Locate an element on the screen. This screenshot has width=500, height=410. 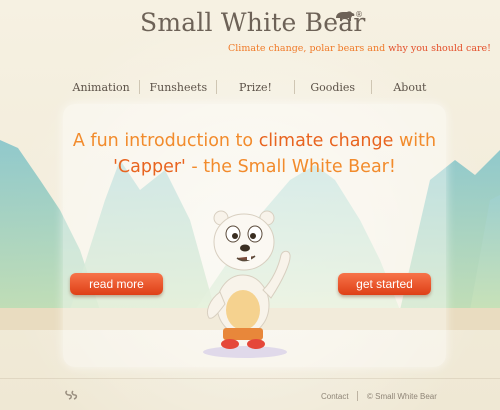
site-logo-text: Small White Bear is located at coordinates (252, 22).